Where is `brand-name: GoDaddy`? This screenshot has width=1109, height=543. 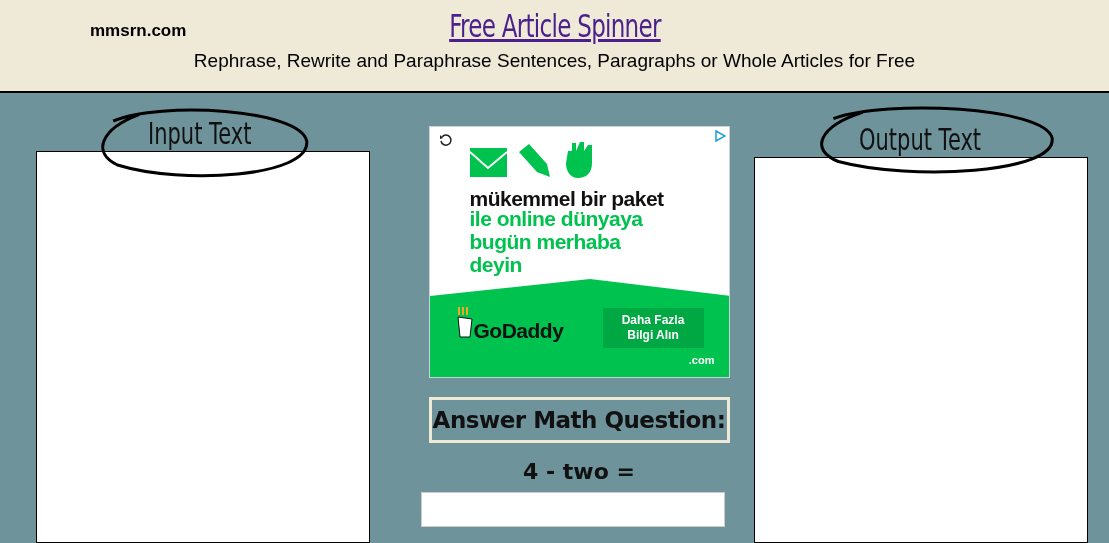 brand-name: GoDaddy is located at coordinates (518, 331).